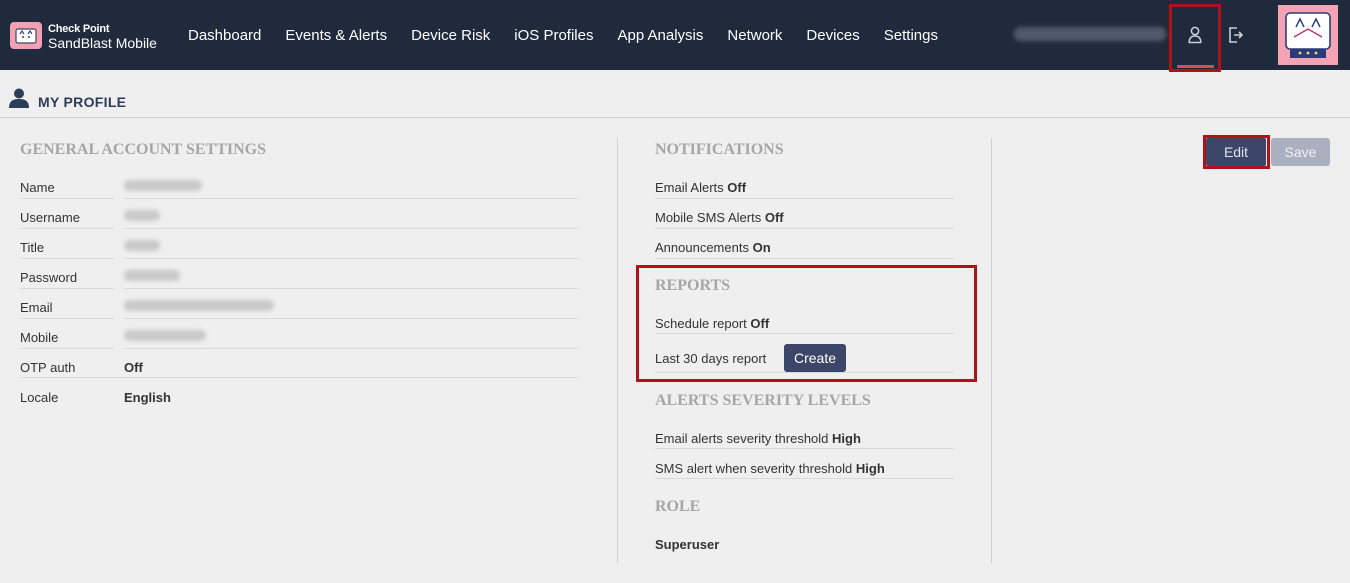  Describe the element at coordinates (687, 544) in the screenshot. I see `role-value: Superuser` at that location.